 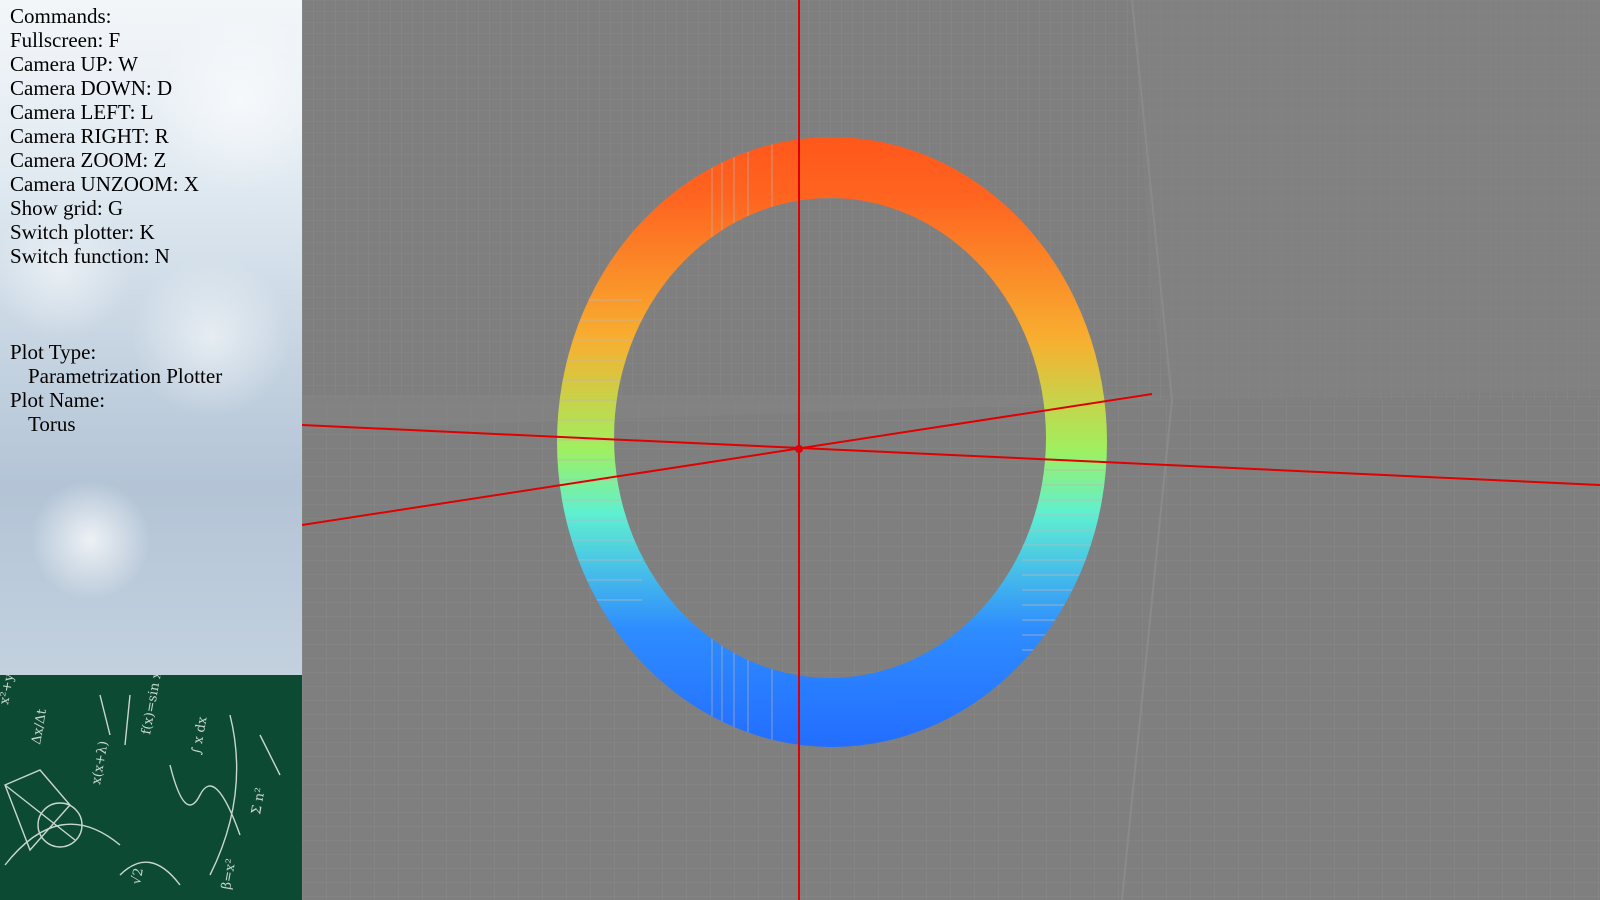 I want to click on svg-text: β=x², so click(x=229, y=874).